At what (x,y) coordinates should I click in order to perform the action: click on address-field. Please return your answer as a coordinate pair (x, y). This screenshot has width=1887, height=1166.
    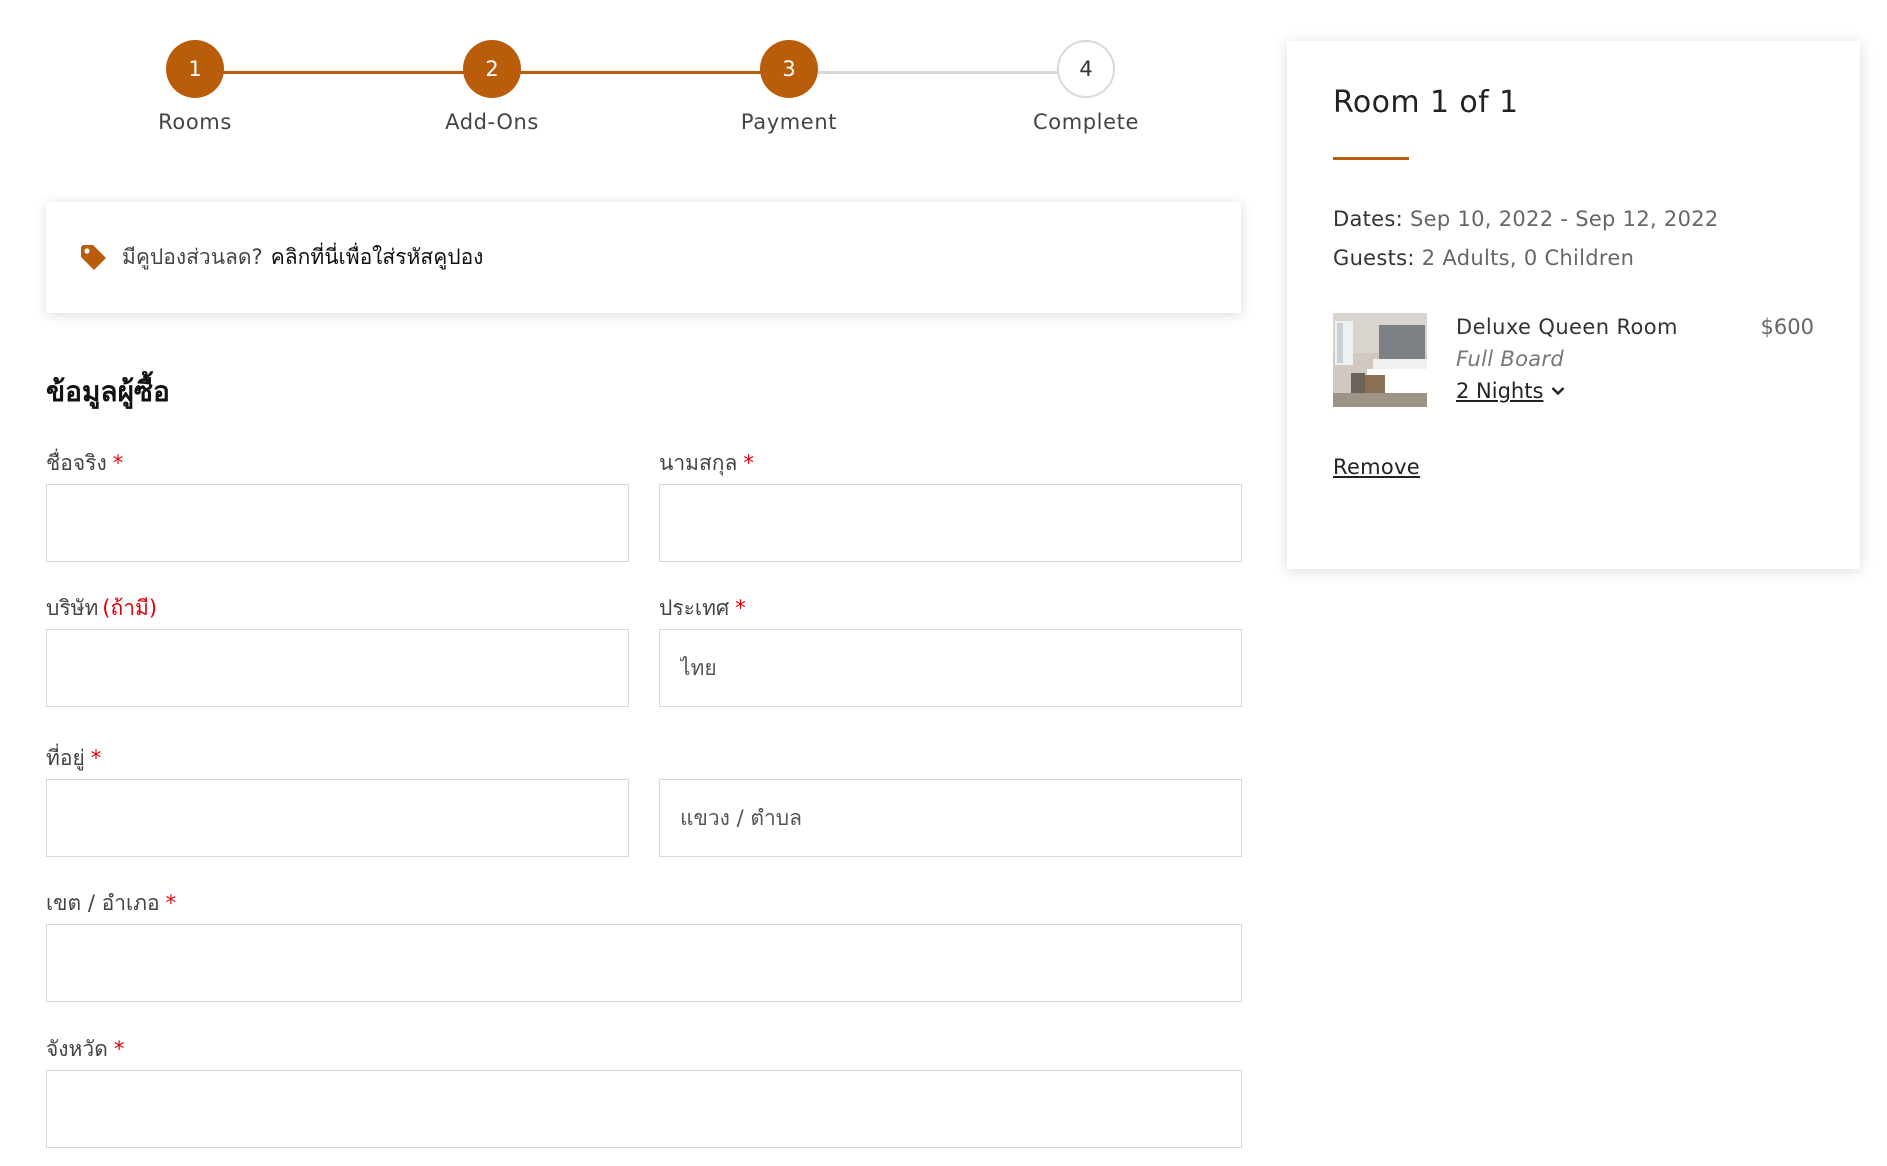
    Looking at the image, I should click on (337, 818).